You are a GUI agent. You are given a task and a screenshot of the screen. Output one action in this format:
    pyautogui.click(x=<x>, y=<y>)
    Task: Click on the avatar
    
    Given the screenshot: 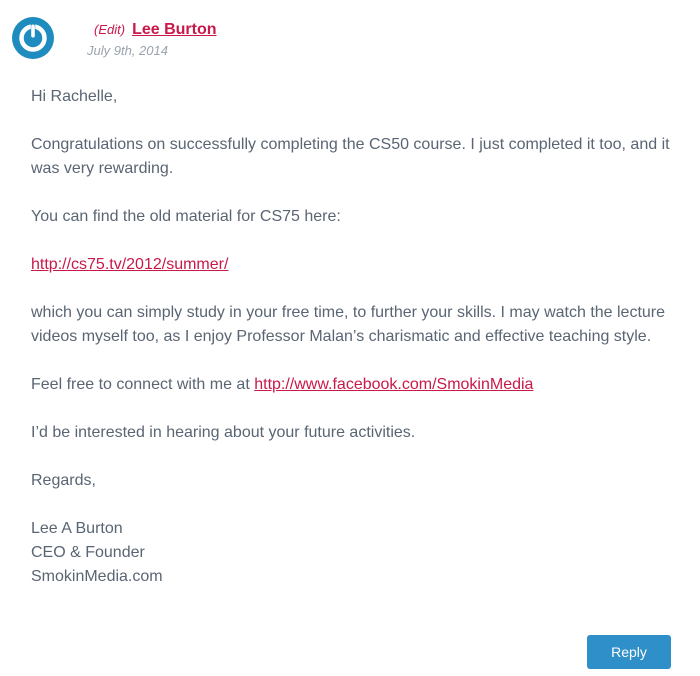 What is the action you would take?
    pyautogui.click(x=33, y=38)
    